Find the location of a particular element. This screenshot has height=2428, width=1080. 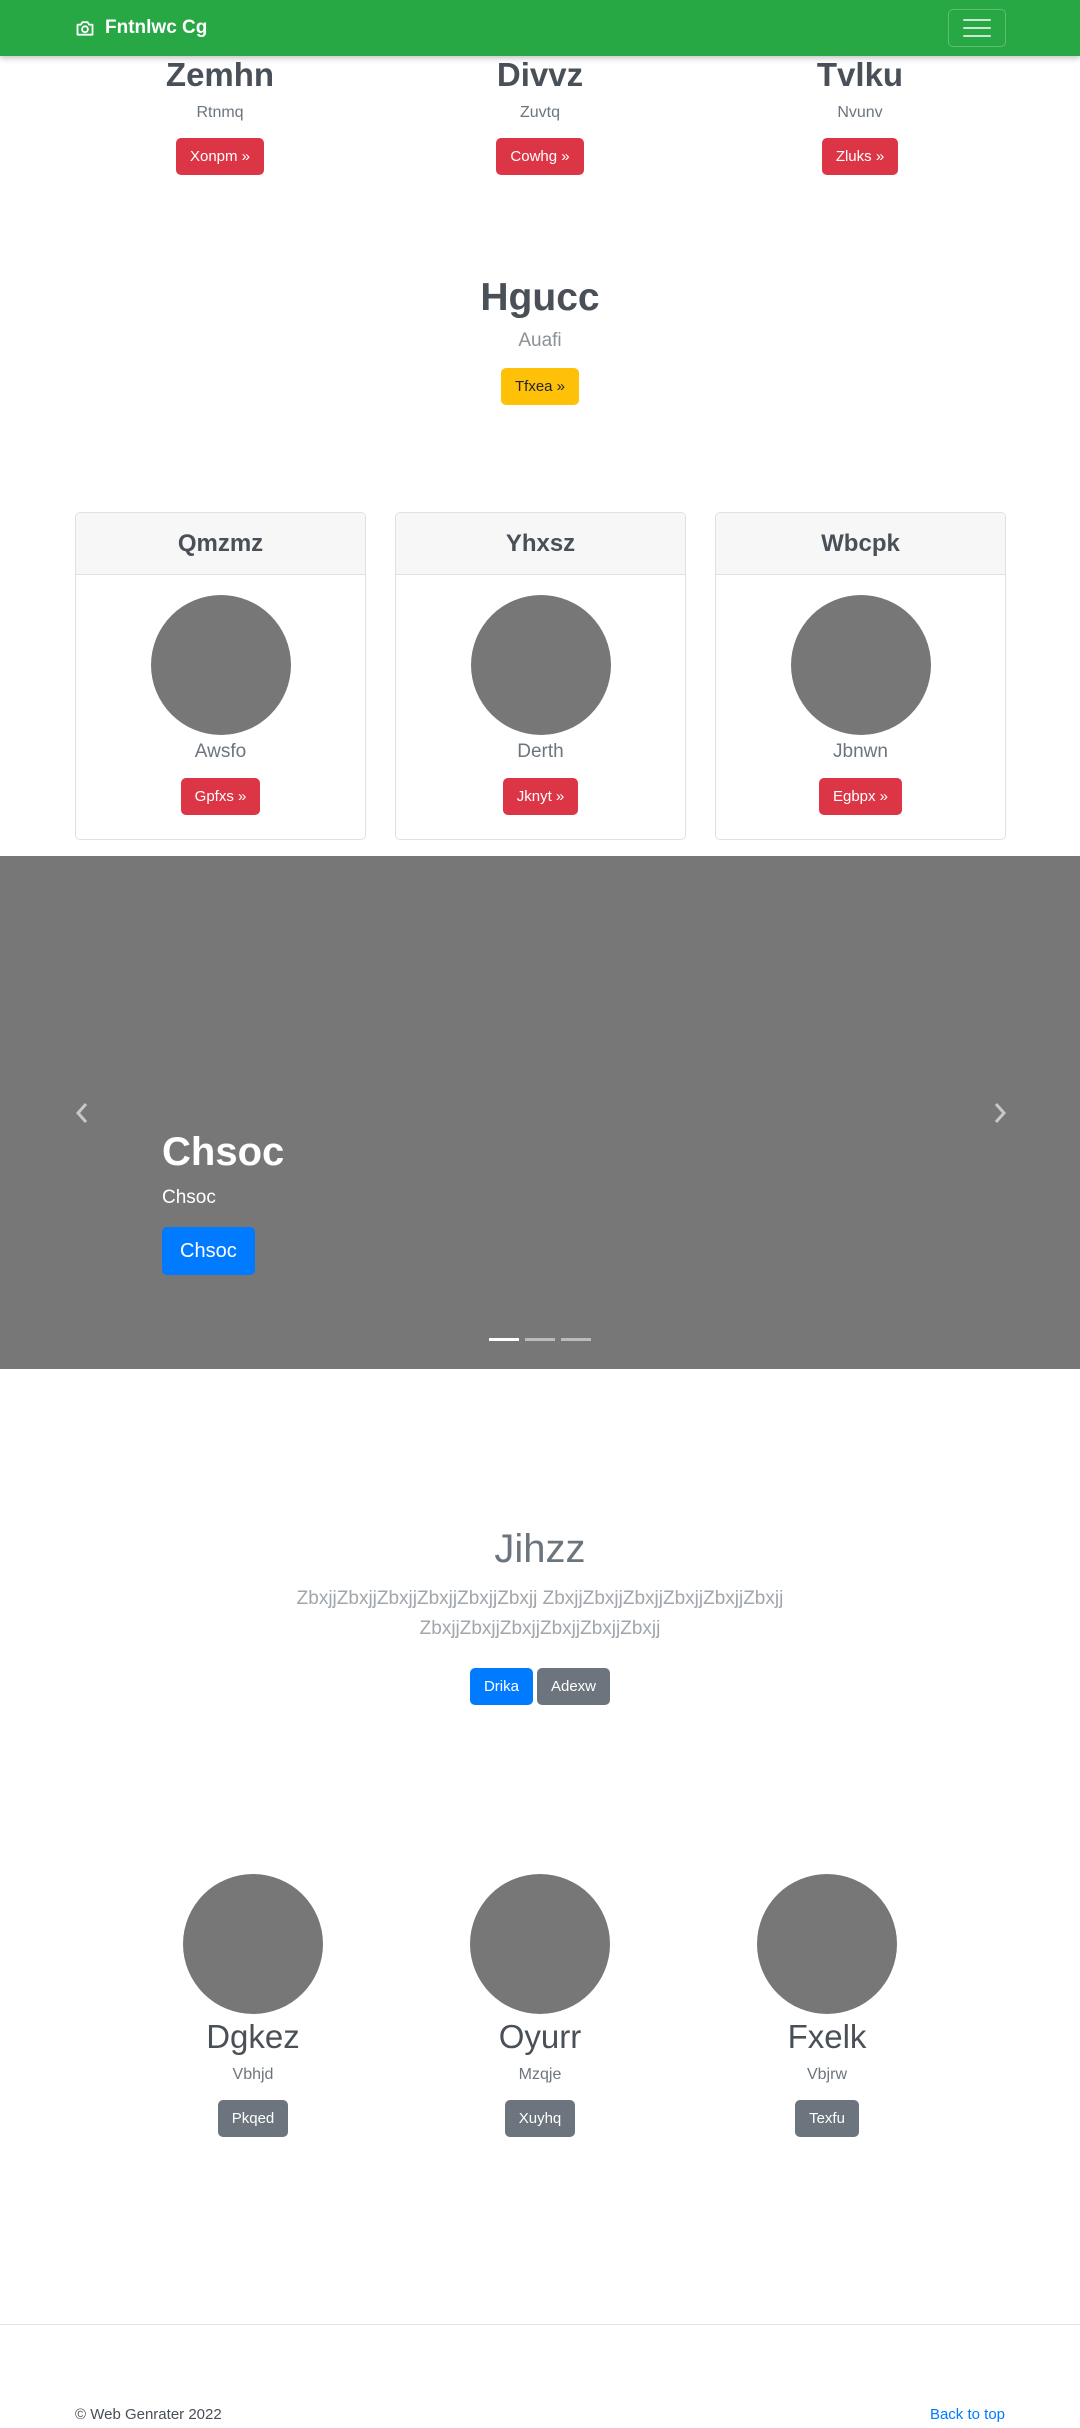

carousel-caption: Chsoc Chsoc Chsoc is located at coordinates (223, 1202).